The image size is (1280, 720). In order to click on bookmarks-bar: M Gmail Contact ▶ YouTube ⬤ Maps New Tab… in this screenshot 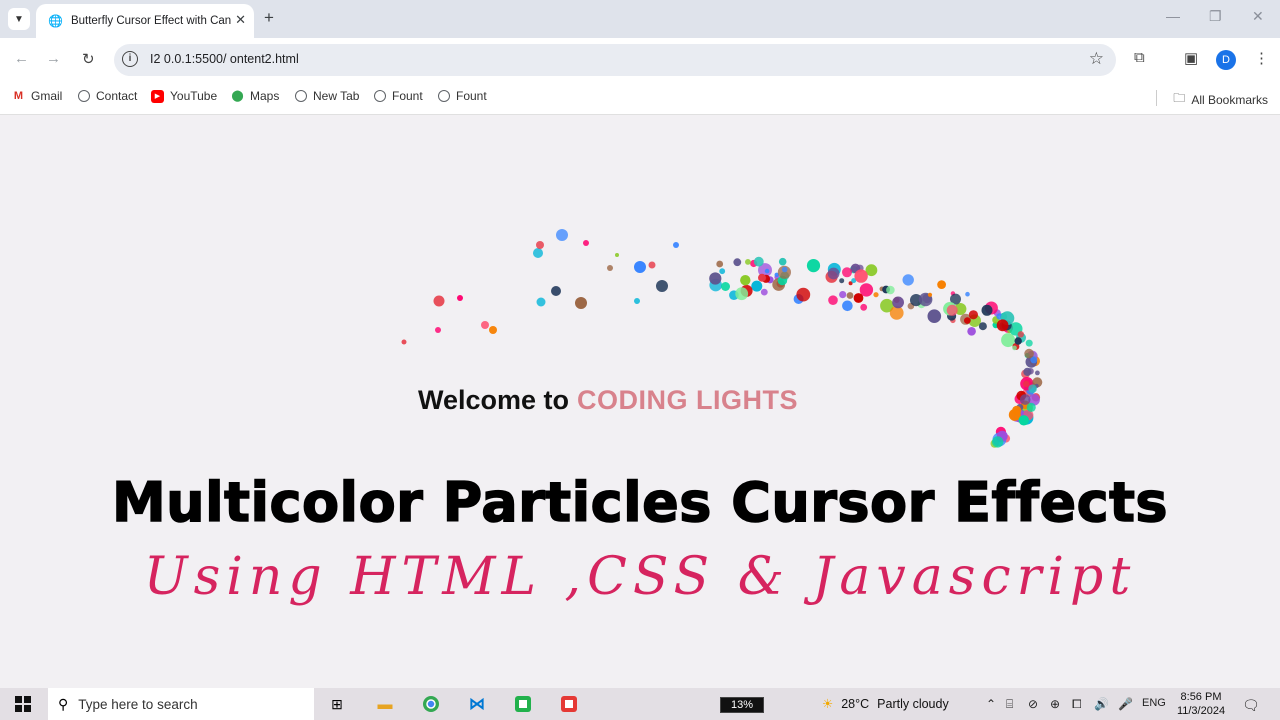, I will do `click(640, 98)`.